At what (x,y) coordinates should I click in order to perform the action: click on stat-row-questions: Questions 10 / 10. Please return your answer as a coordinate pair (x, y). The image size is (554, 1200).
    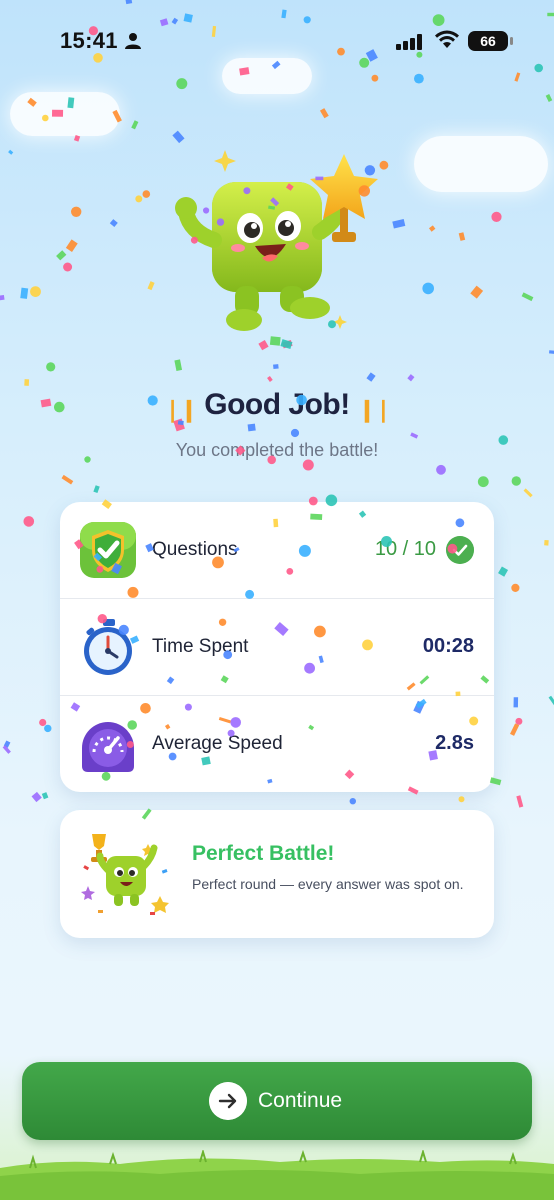
    Looking at the image, I should click on (277, 550).